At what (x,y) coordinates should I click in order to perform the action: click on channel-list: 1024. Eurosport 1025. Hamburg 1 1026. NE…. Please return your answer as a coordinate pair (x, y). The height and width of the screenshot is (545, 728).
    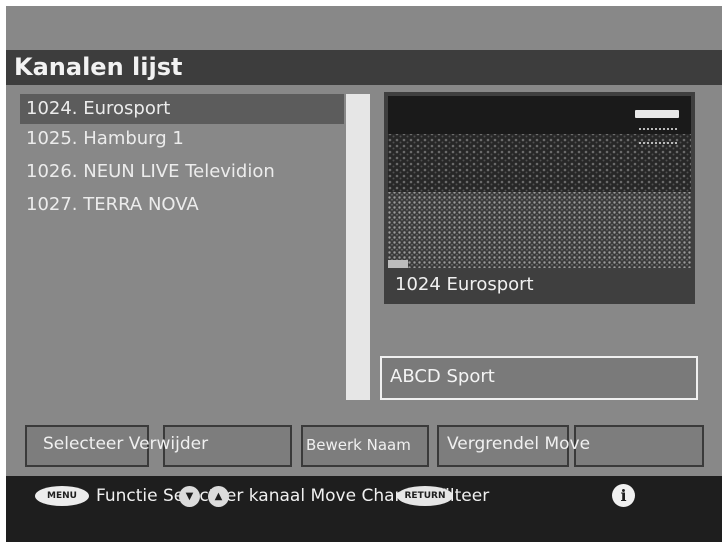
    Looking at the image, I should click on (182, 158).